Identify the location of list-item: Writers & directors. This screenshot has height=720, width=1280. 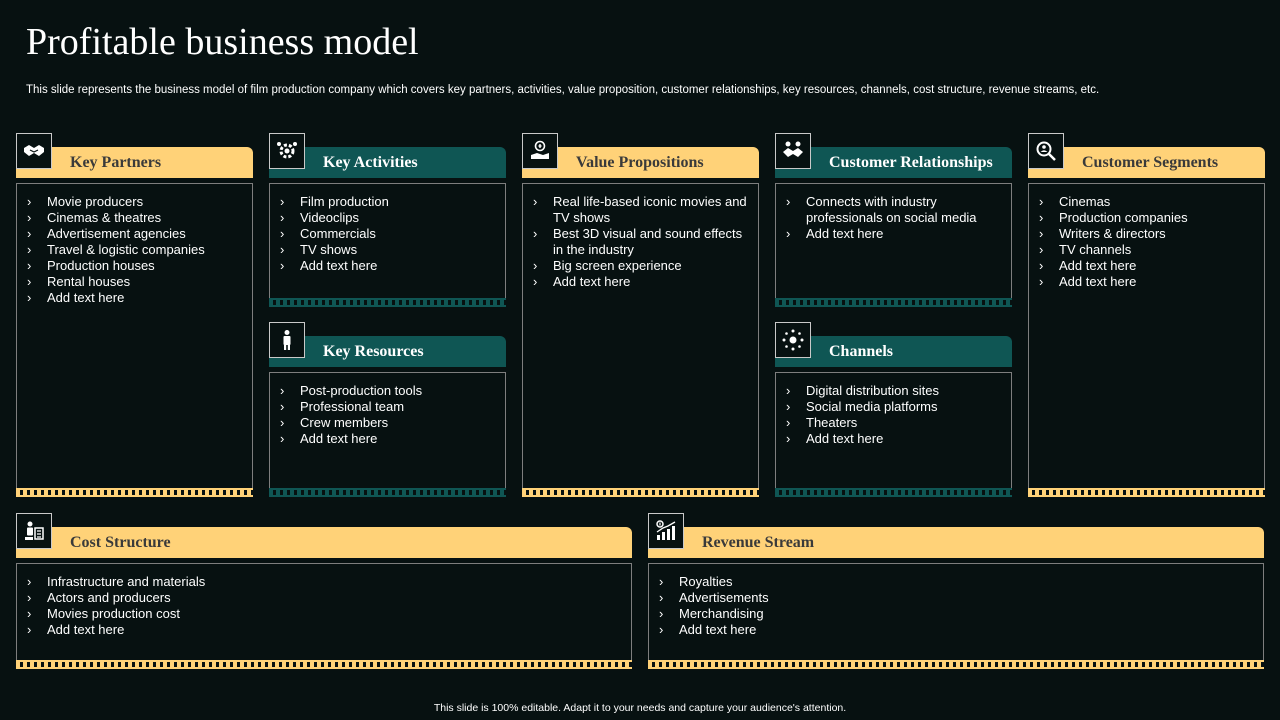
(1147, 234).